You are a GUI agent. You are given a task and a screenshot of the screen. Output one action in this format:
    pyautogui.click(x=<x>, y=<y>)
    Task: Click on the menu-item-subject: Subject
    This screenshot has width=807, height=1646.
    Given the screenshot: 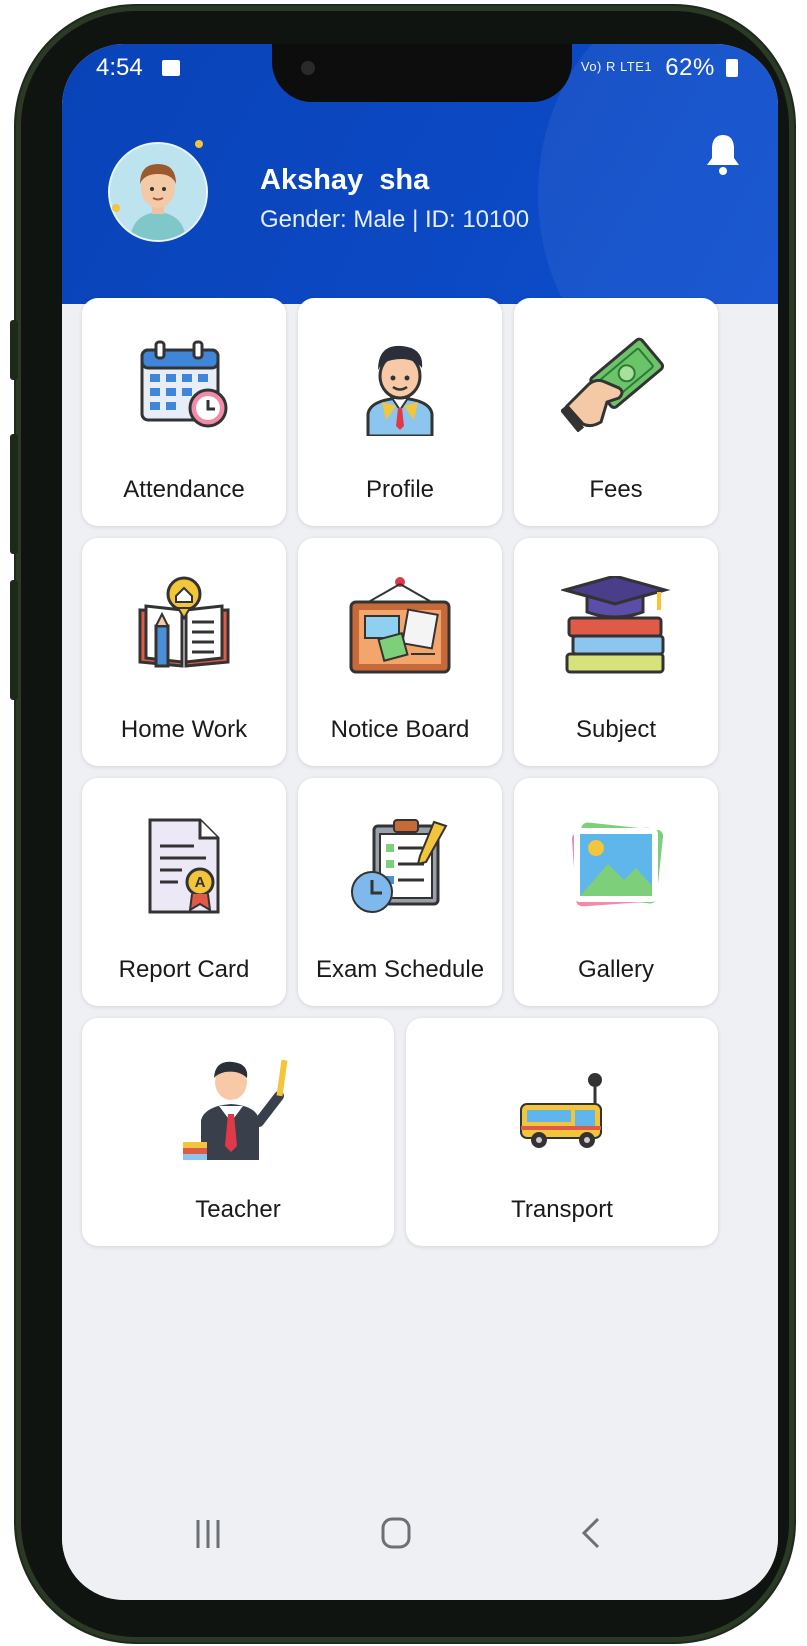 What is the action you would take?
    pyautogui.click(x=616, y=652)
    